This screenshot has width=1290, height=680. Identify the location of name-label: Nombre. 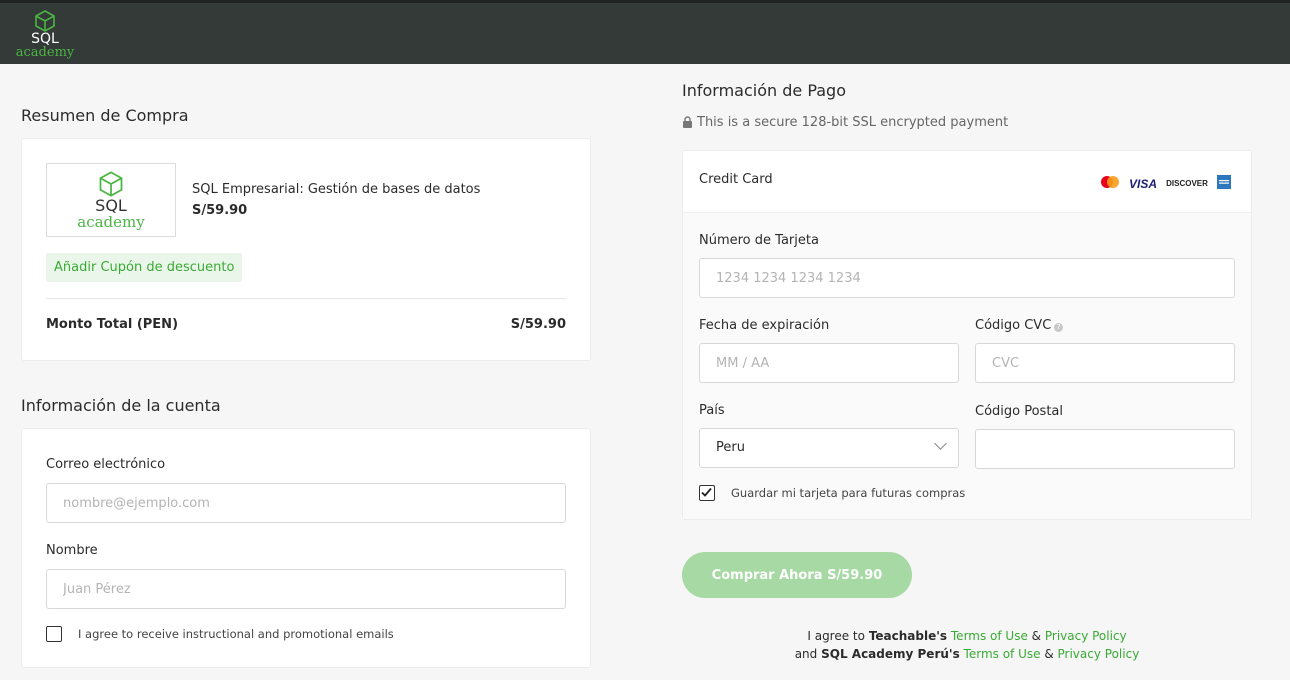
(72, 550).